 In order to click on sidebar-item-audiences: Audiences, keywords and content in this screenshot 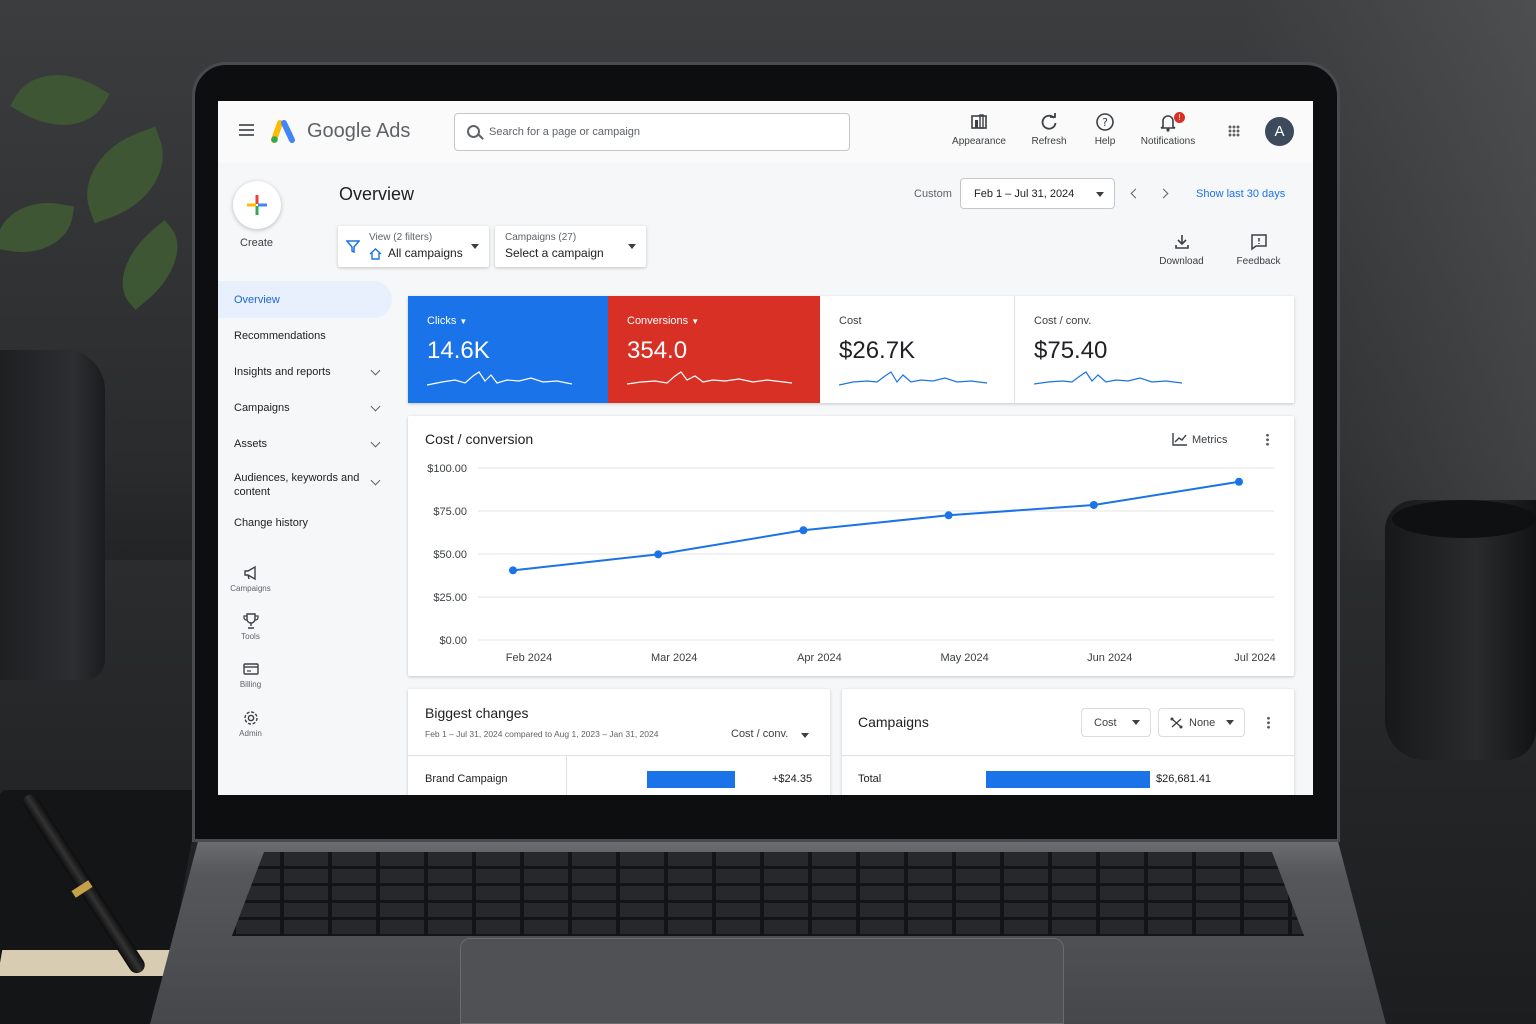, I will do `click(299, 485)`.